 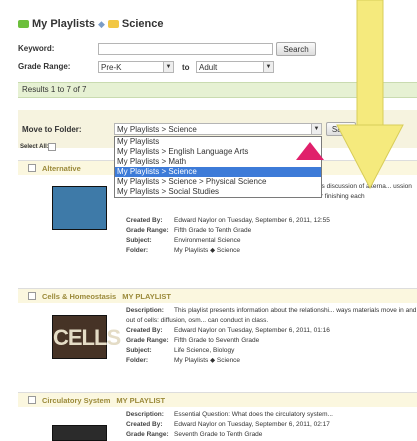 I want to click on grade-value: Fifth Grade to Tenth Grade, so click(x=213, y=230).